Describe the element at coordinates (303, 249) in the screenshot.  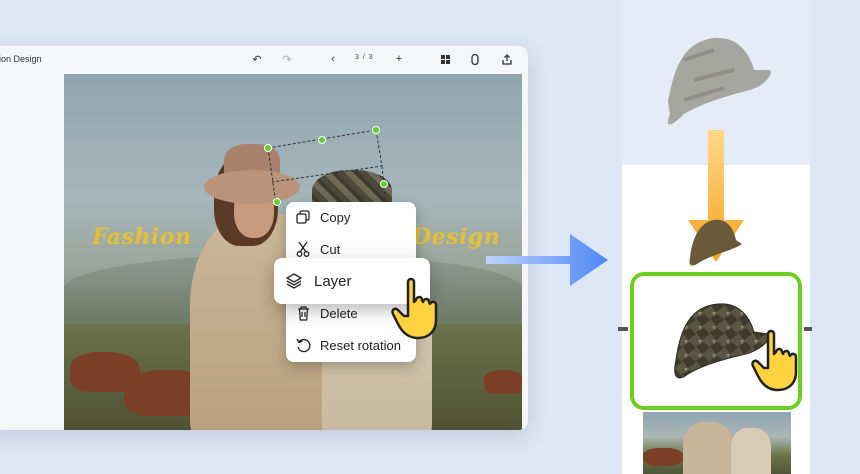
I see `scissors-icon` at that location.